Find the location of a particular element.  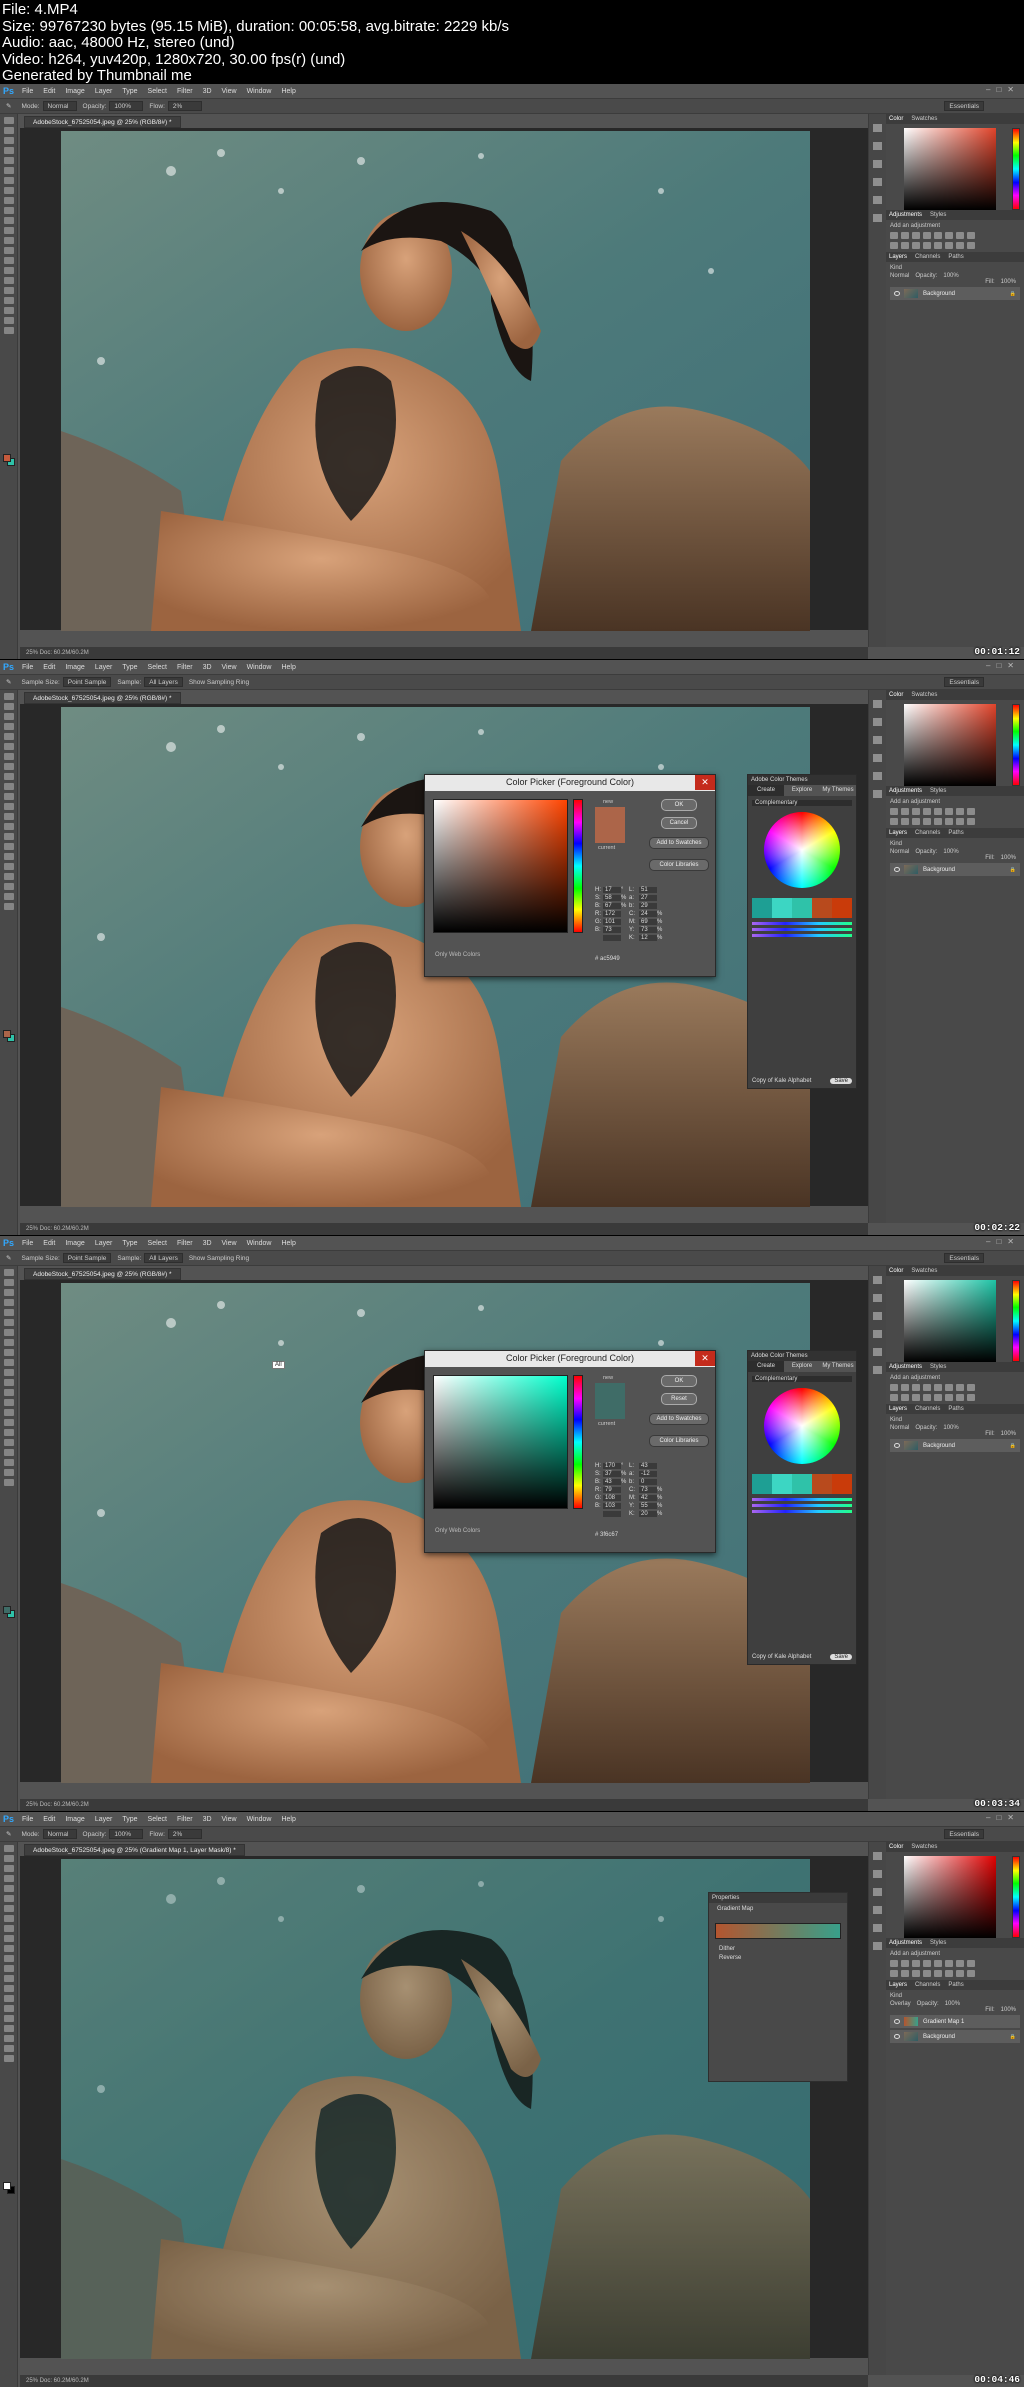

menu-item-image: Image is located at coordinates (74, 91).